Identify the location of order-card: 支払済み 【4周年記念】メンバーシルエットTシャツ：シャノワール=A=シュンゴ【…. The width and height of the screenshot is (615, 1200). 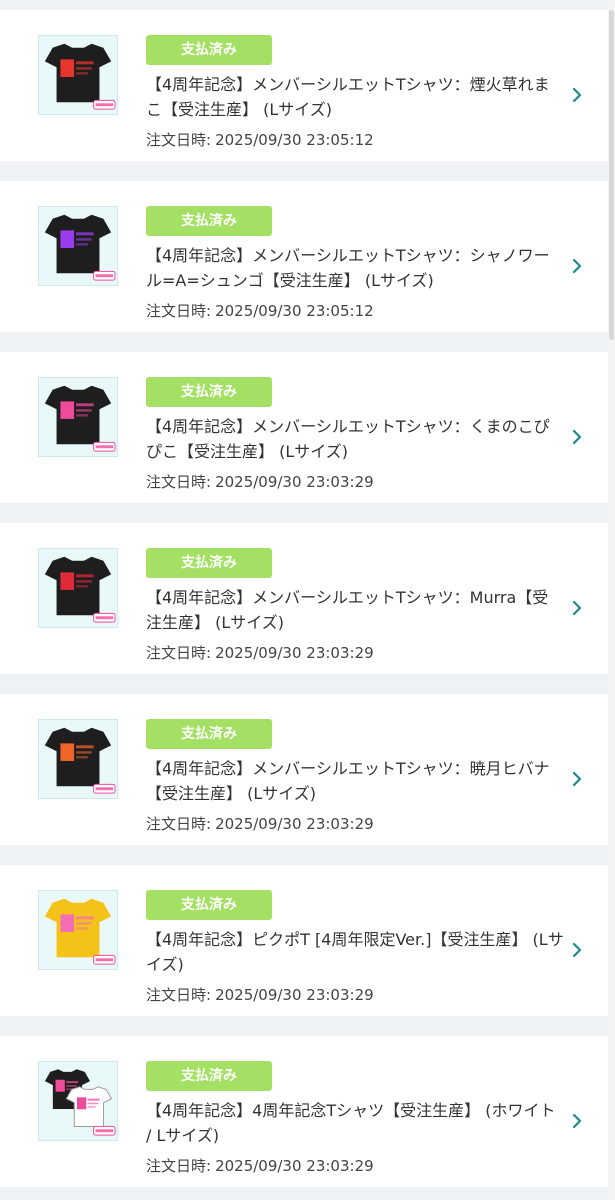
(304, 256).